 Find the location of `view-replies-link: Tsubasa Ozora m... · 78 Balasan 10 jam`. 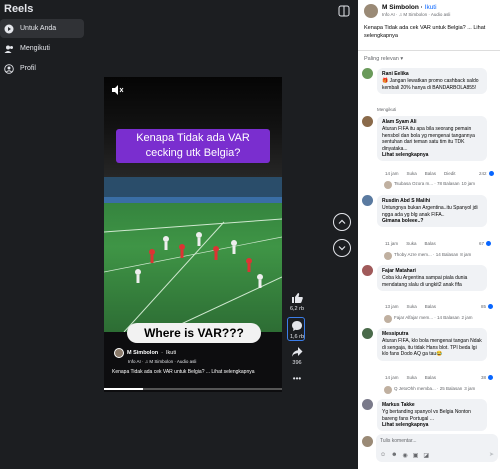

view-replies-link: Tsubasa Ozora m... · 78 Balasan 10 jam is located at coordinates (429, 185).